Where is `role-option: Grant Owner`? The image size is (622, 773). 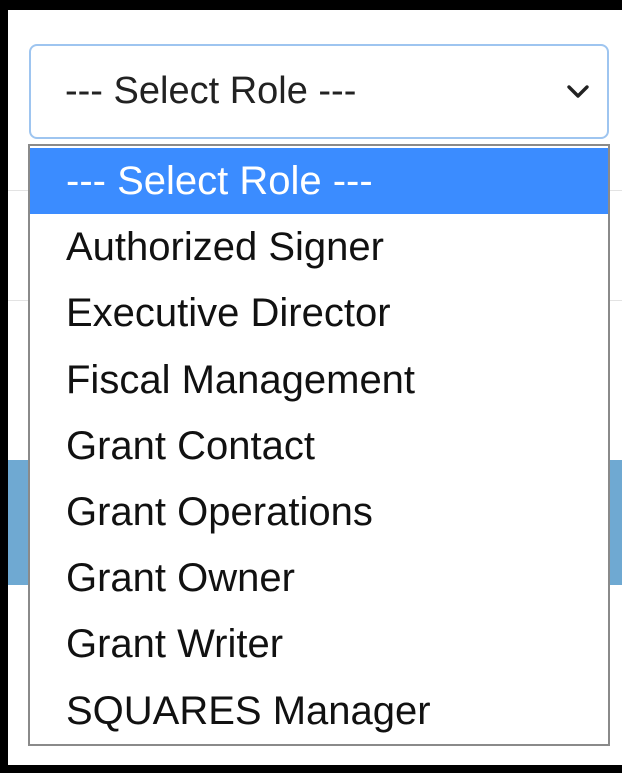
role-option: Grant Owner is located at coordinates (319, 578).